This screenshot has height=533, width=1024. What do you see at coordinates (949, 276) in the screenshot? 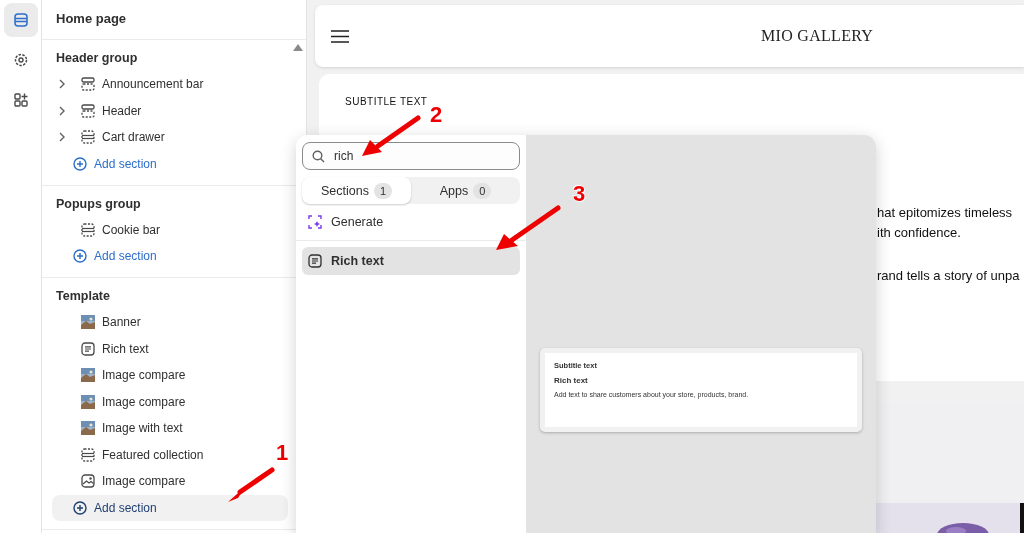
I see `body-text: rand tells a story of unpa` at bounding box center [949, 276].